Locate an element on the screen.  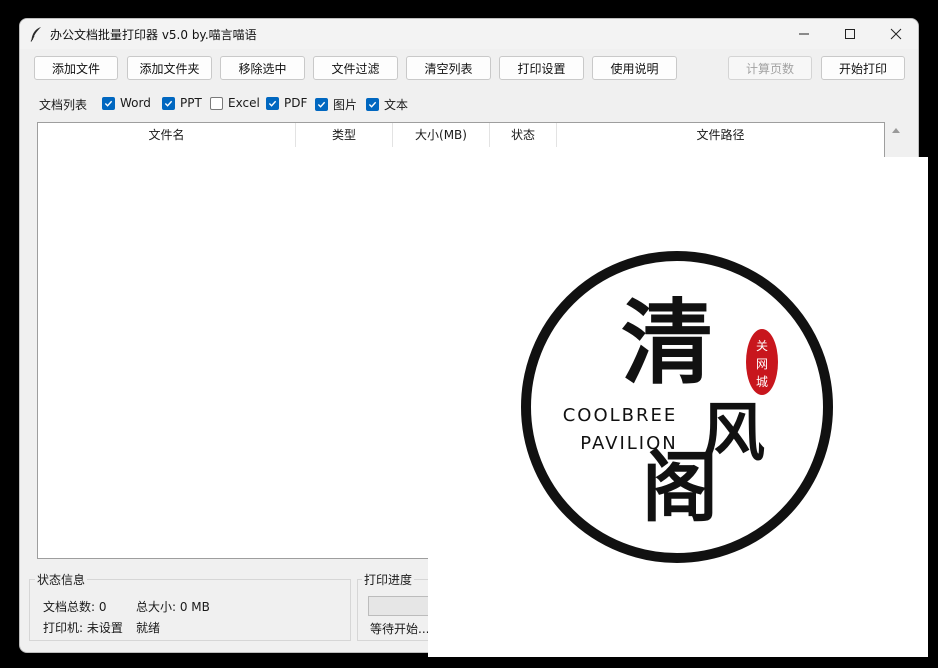
window-title: 办公文档批量打印器 v5.0 by.喵言喵语 is located at coordinates (153, 35).